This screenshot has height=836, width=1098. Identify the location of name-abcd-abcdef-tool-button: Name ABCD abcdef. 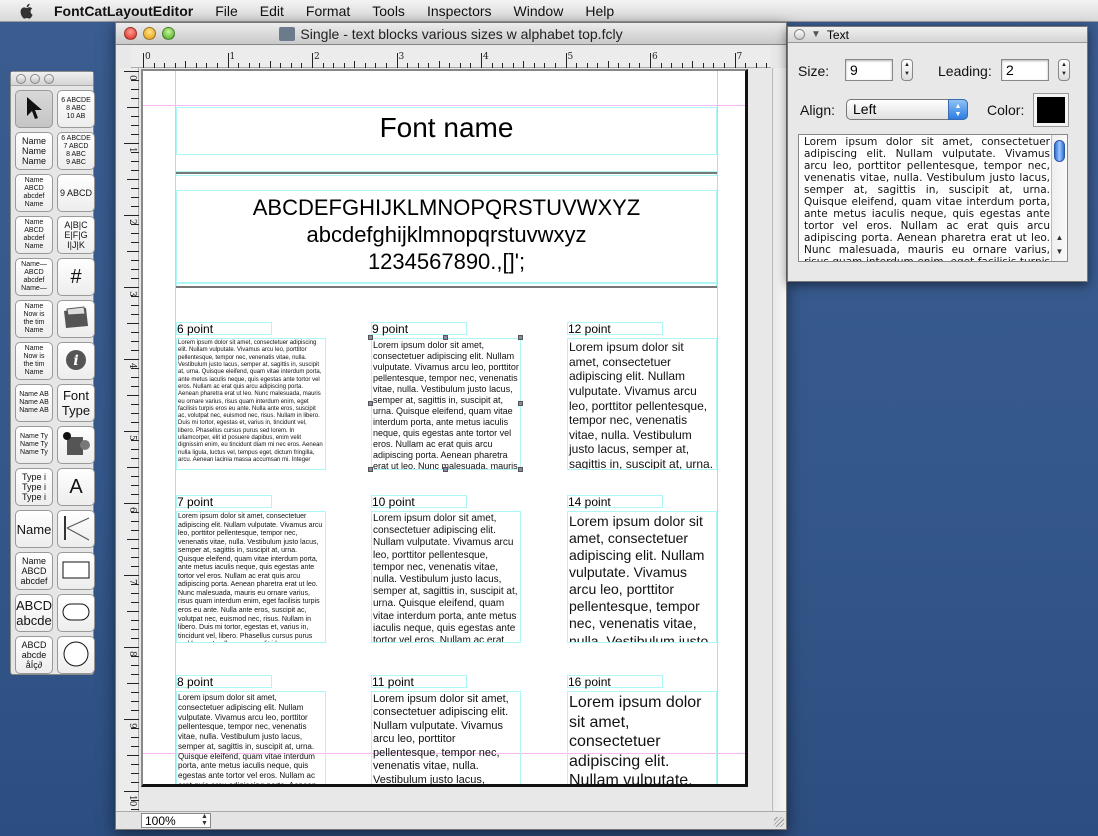
(34, 571).